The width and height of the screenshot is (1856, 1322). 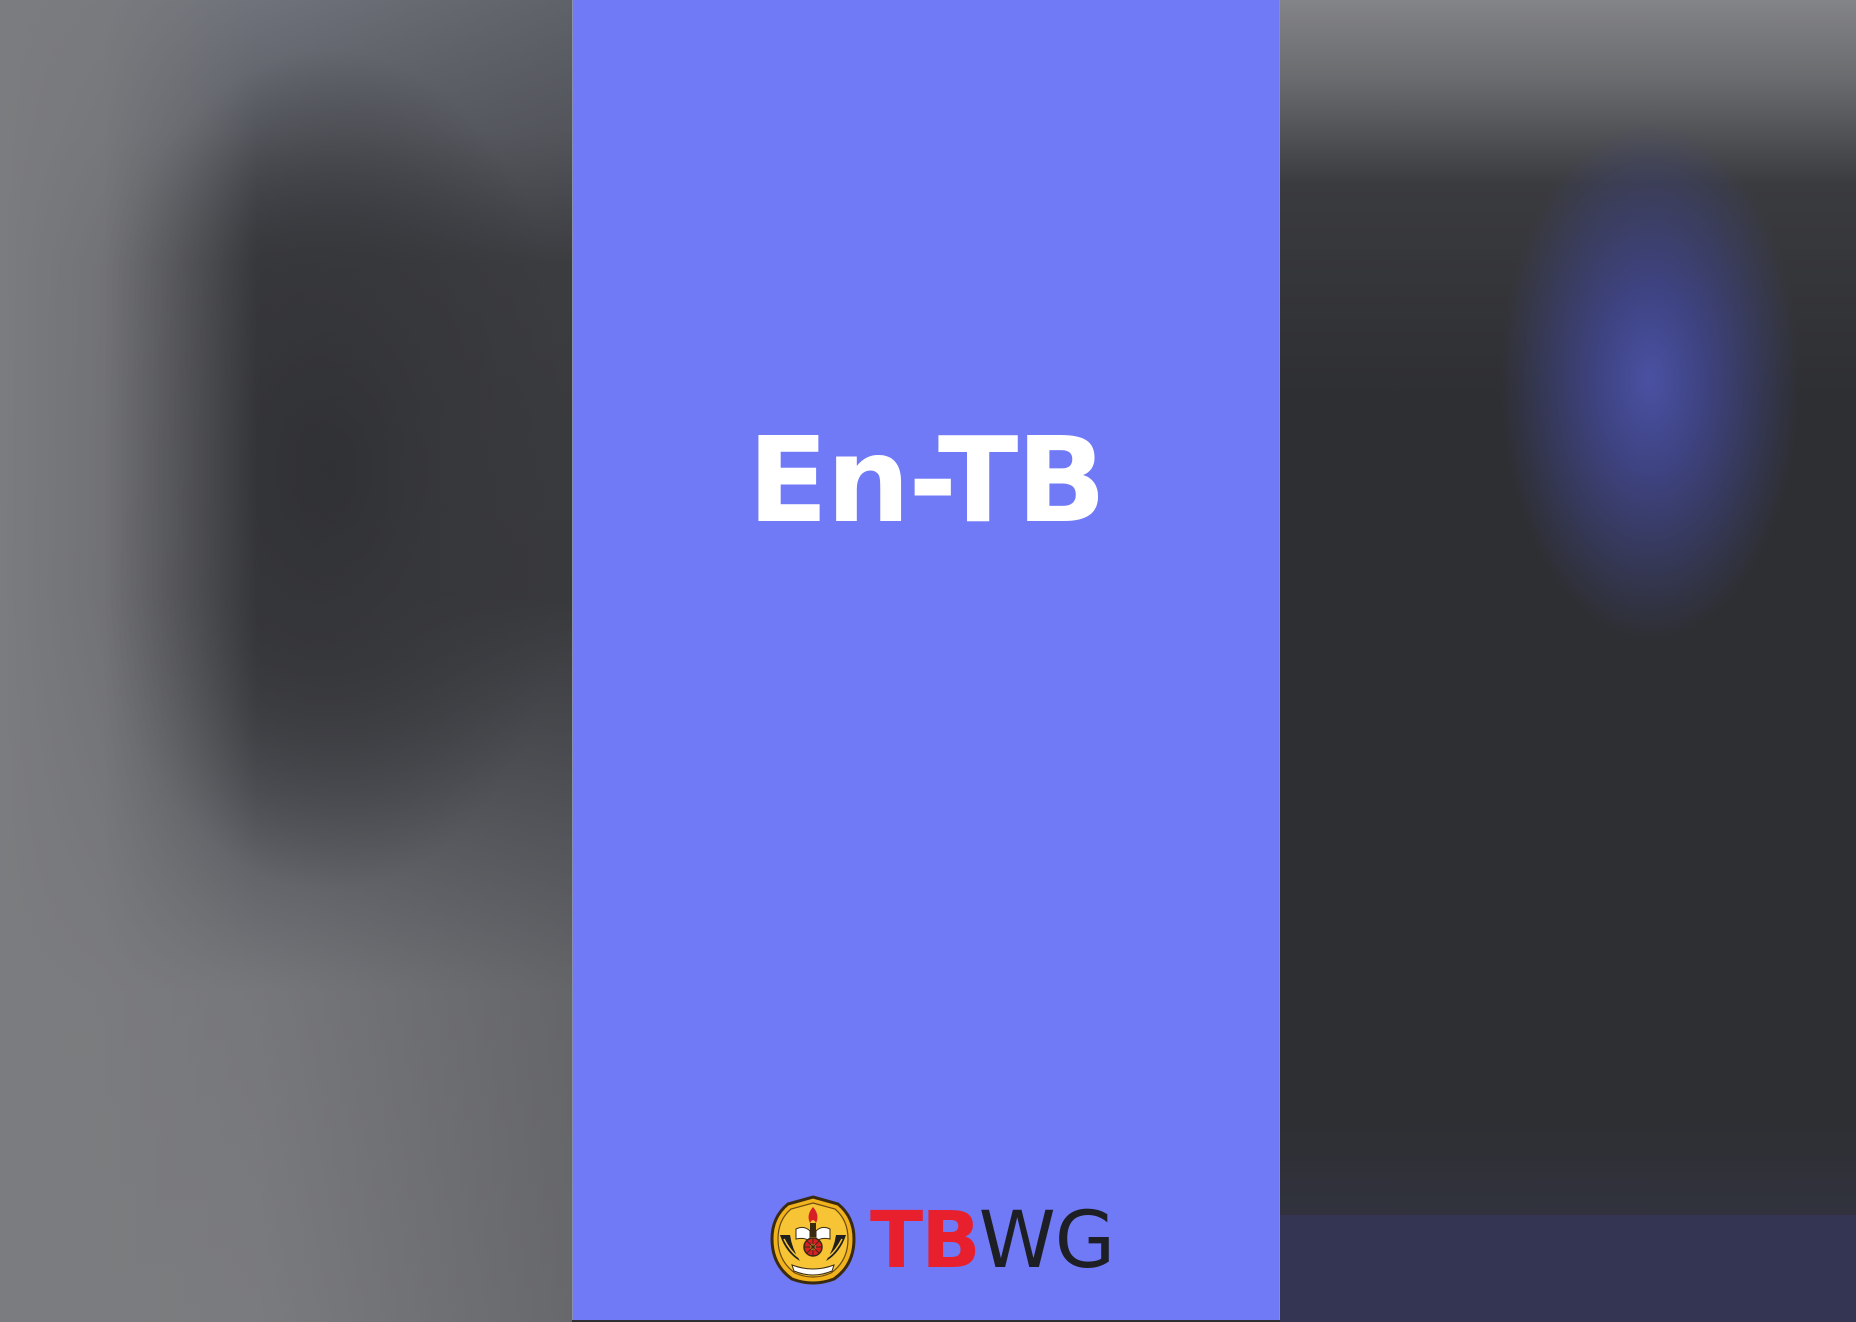 I want to click on brand-wordmark-wg: WG, so click(x=1047, y=1241).